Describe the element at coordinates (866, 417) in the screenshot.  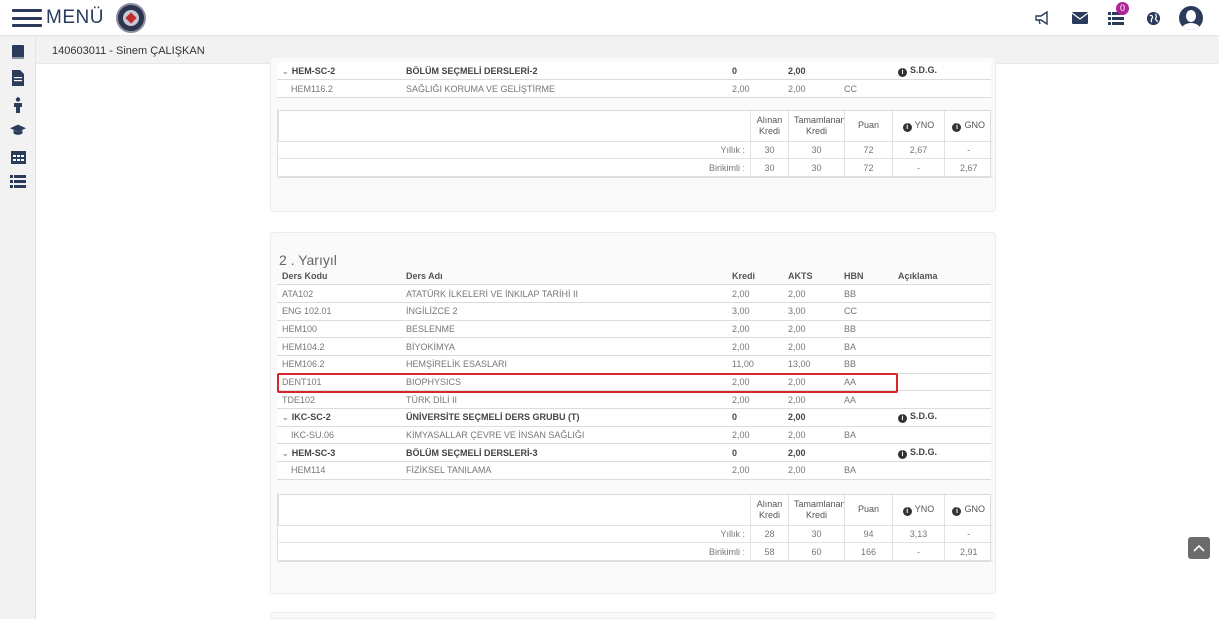
I see `course-hbn` at that location.